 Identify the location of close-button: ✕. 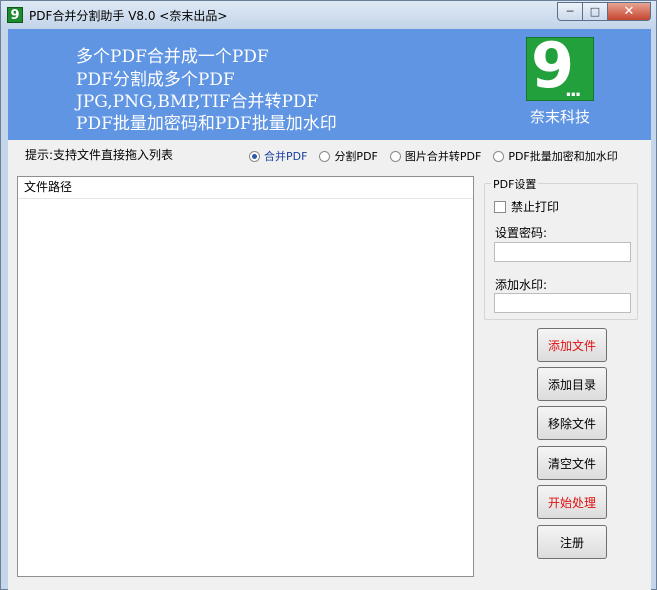
(629, 11).